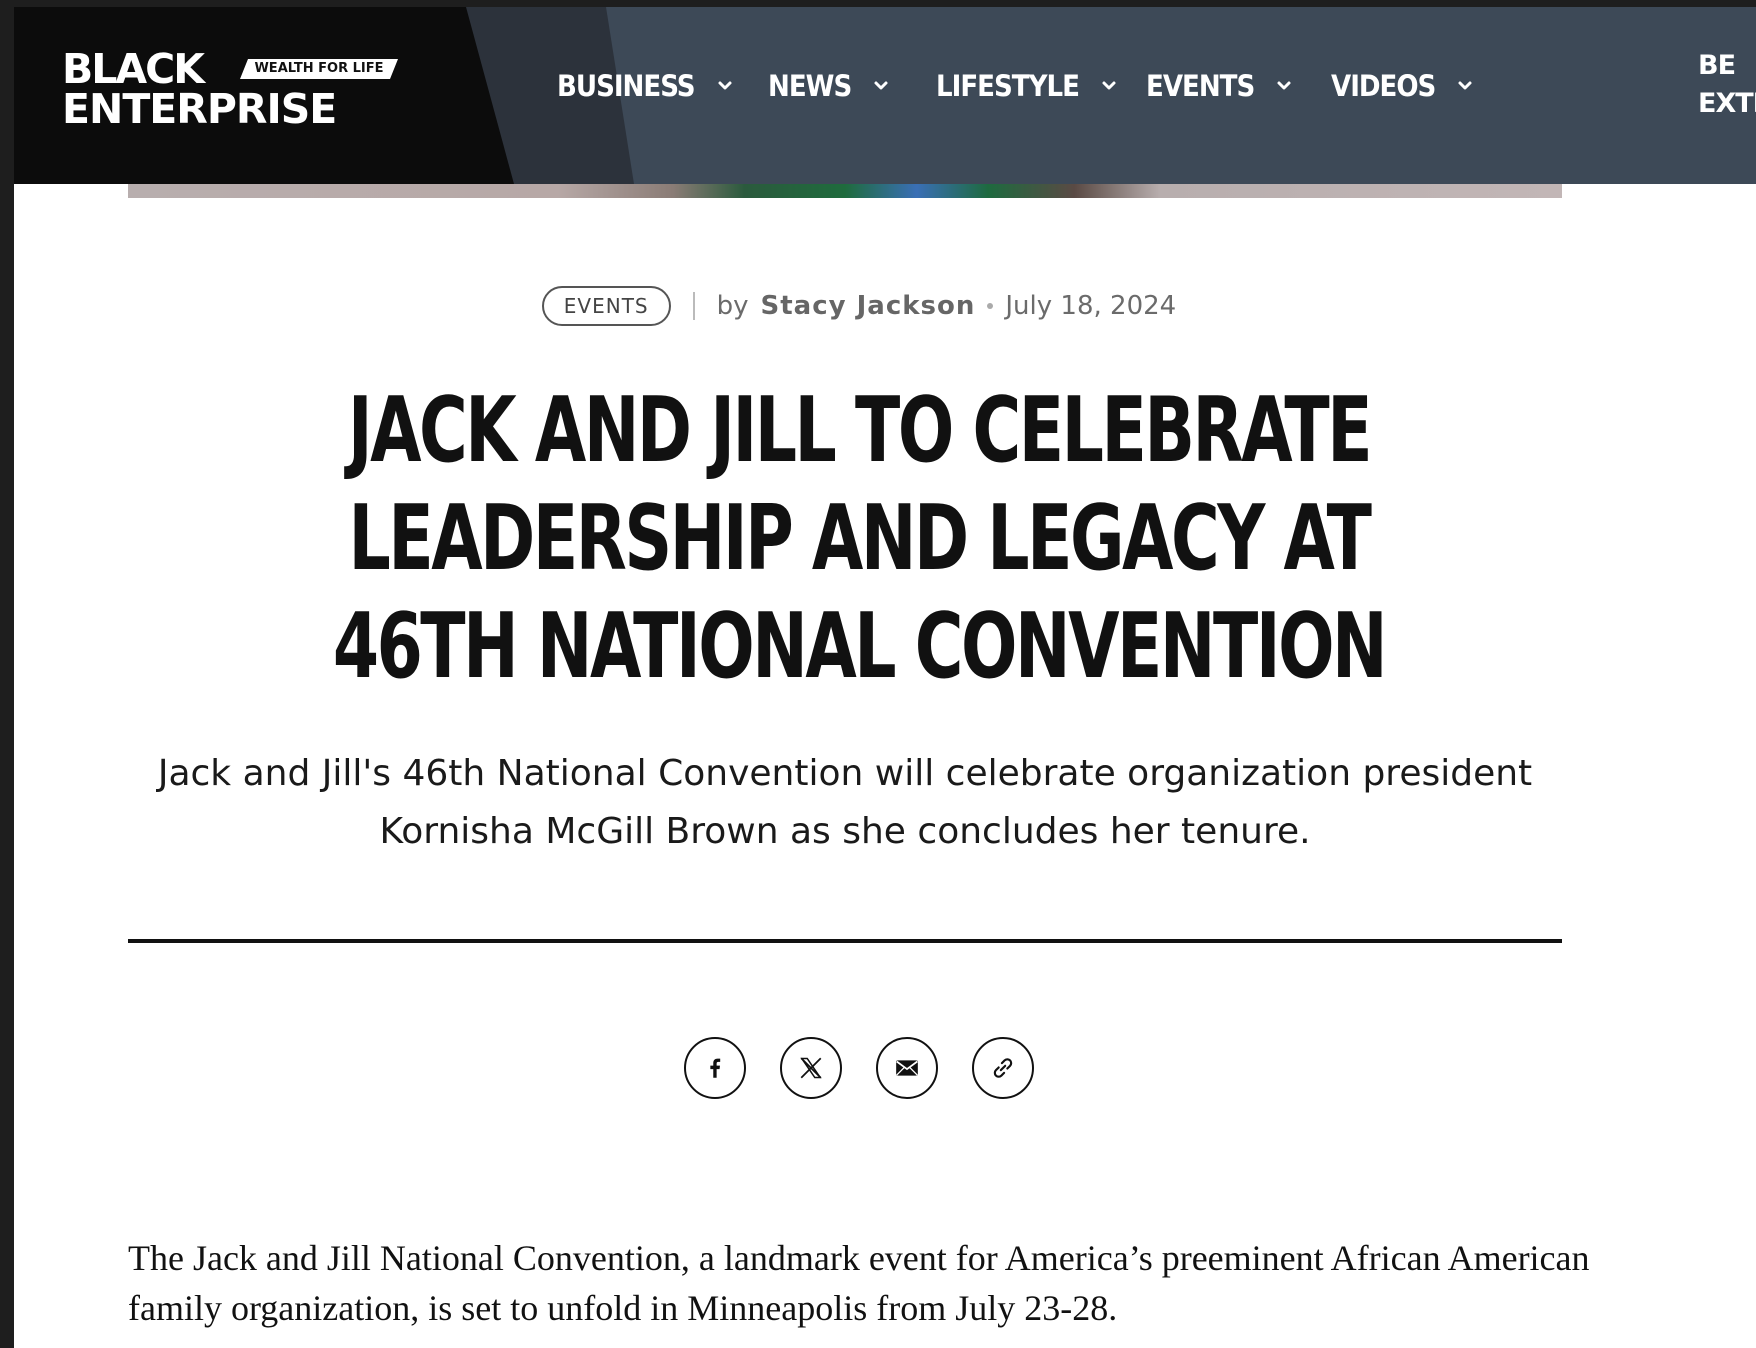 The height and width of the screenshot is (1348, 1756). I want to click on share-bar, so click(859, 1068).